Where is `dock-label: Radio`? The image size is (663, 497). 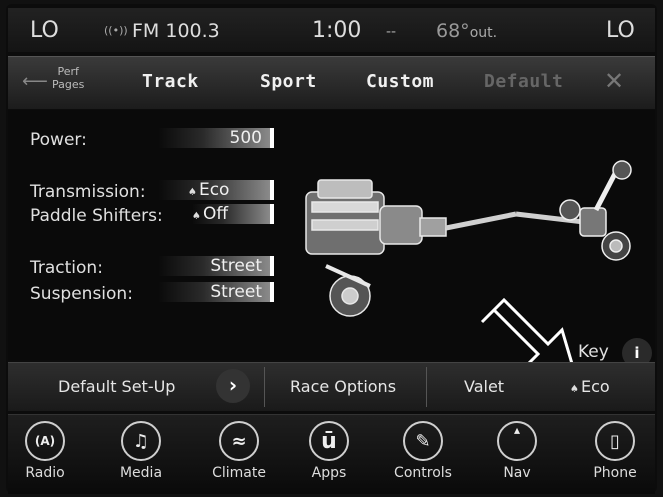
dock-label: Radio is located at coordinates (45, 473).